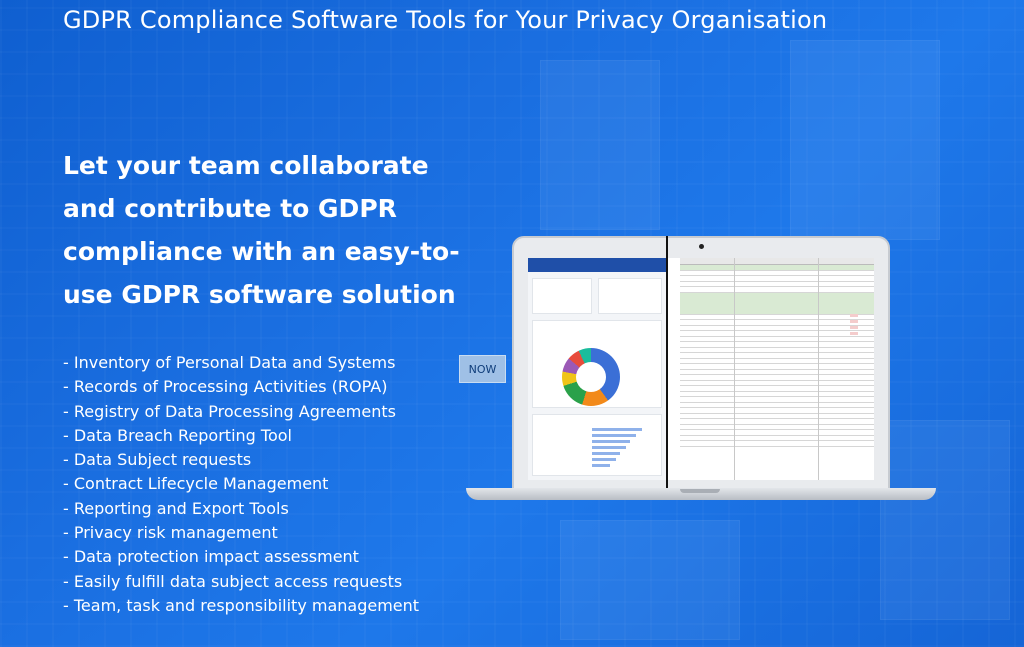 The width and height of the screenshot is (1024, 647). I want to click on laptop-screen, so click(701, 369).